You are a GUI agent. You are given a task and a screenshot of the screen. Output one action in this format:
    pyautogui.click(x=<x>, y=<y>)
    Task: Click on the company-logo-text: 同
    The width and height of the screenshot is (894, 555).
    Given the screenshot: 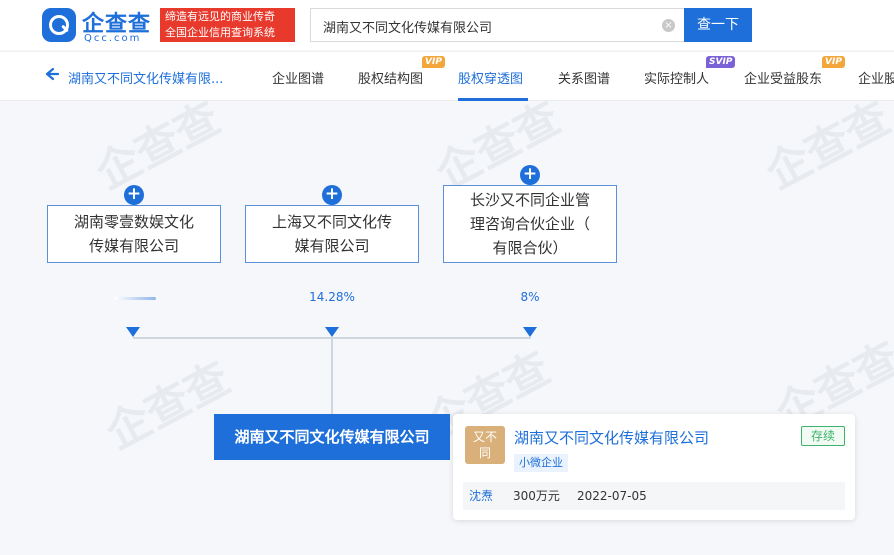 What is the action you would take?
    pyautogui.click(x=484, y=453)
    